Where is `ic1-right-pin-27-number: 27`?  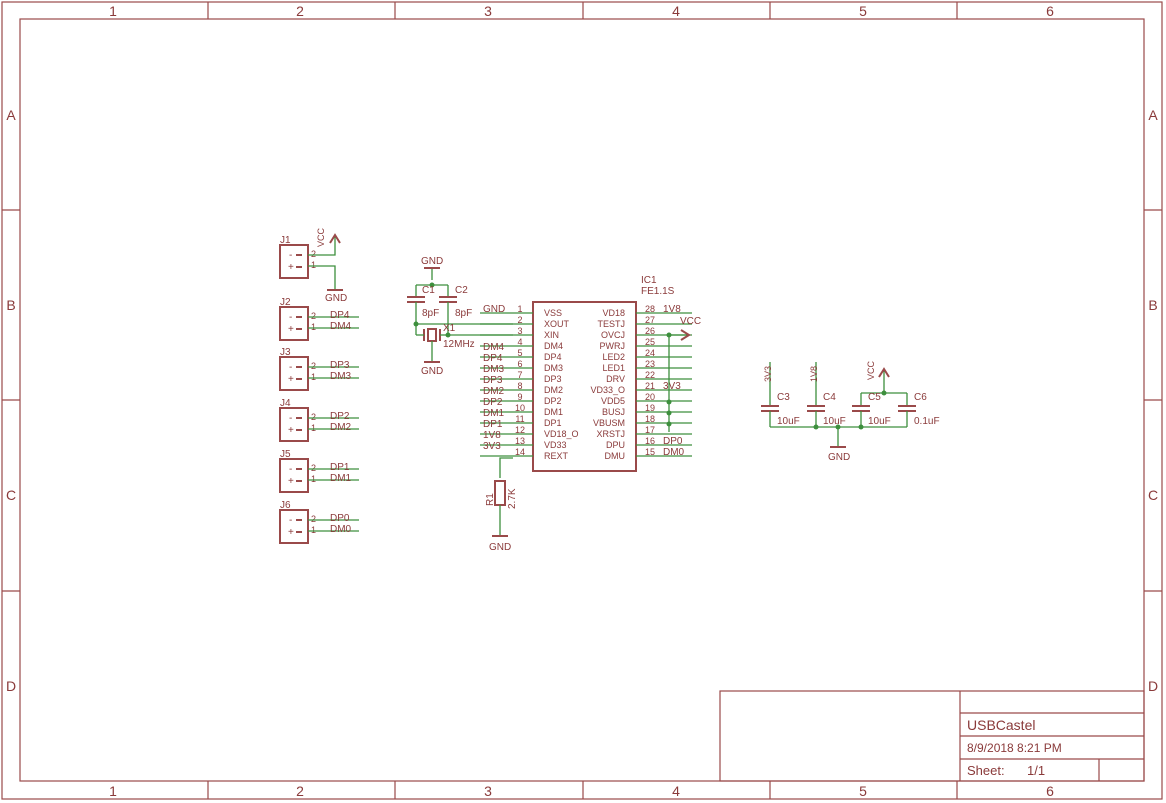
ic1-right-pin-27-number: 27 is located at coordinates (650, 320).